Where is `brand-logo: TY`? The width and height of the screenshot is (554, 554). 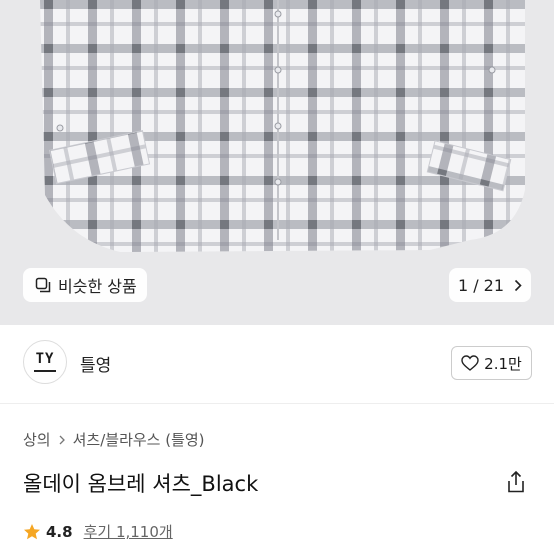 brand-logo: TY is located at coordinates (45, 362).